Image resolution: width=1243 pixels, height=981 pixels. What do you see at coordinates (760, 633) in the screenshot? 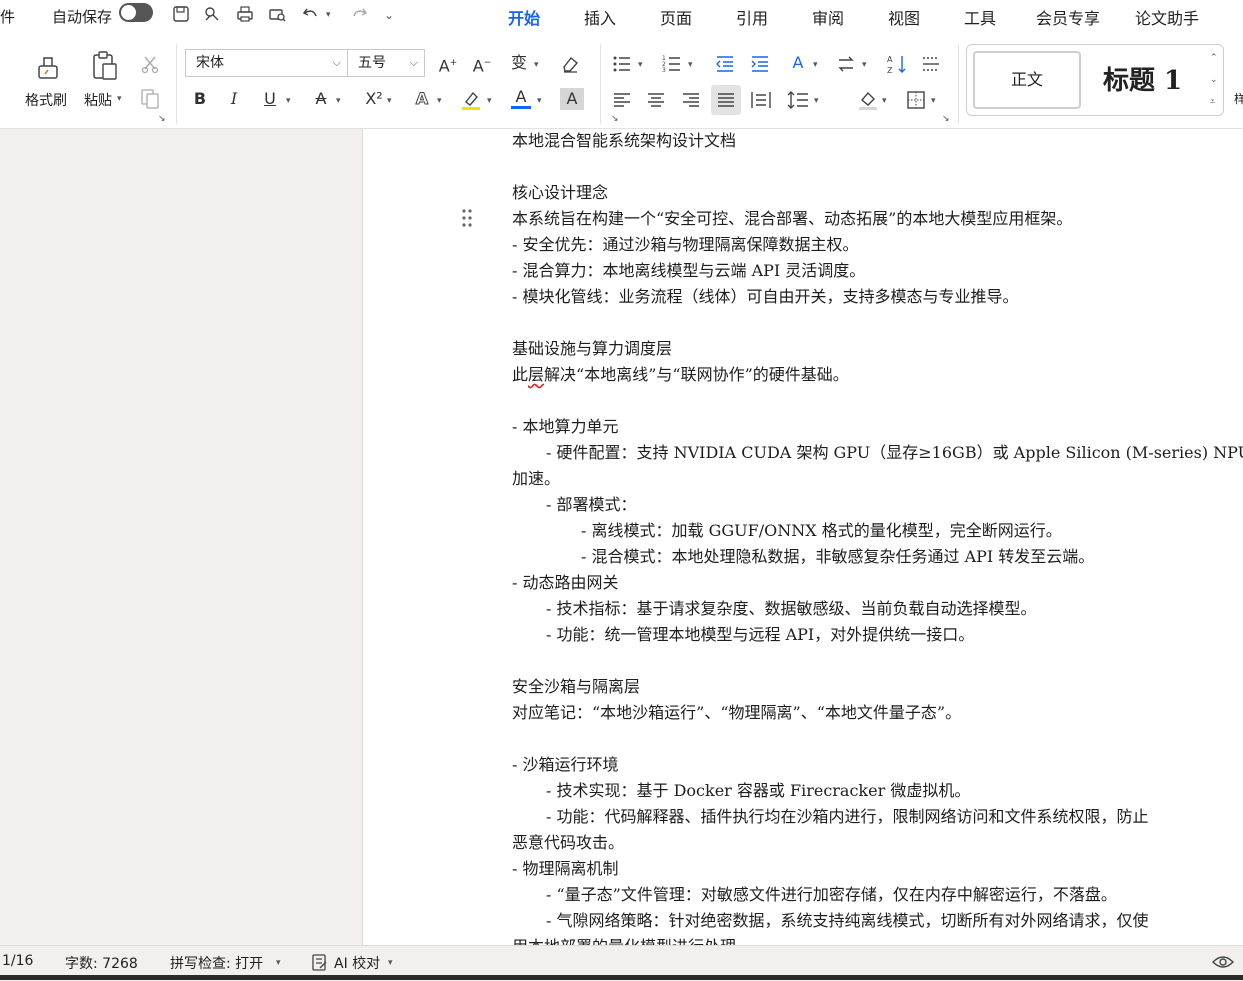
I see `doc-list-item: - 功能：统一管理本地模型与远程 API，对外提供统一接口。` at bounding box center [760, 633].